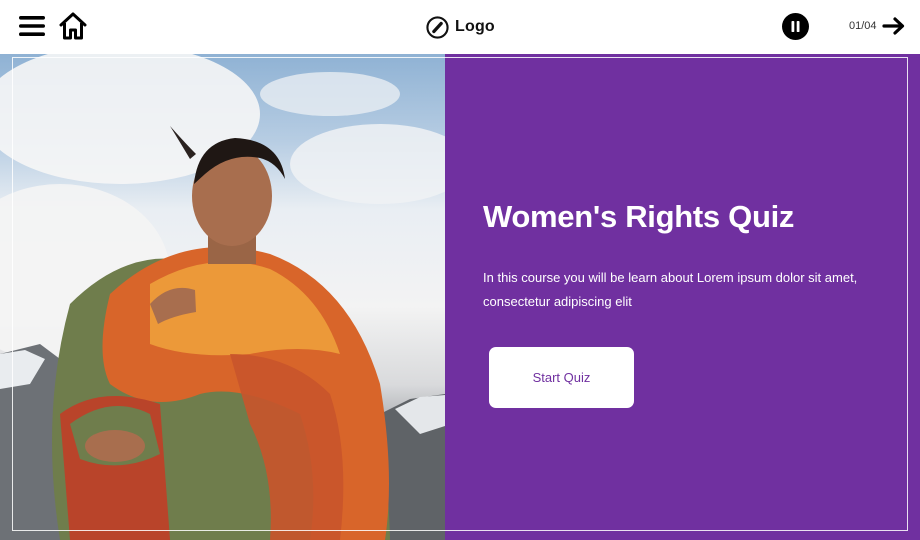  What do you see at coordinates (795, 26) in the screenshot?
I see `pause-icon` at bounding box center [795, 26].